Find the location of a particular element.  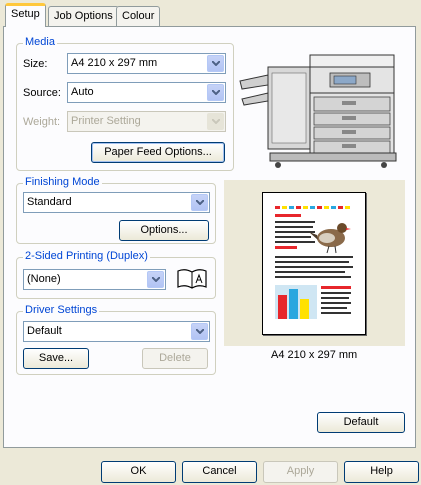

help-button: Help is located at coordinates (381, 472).